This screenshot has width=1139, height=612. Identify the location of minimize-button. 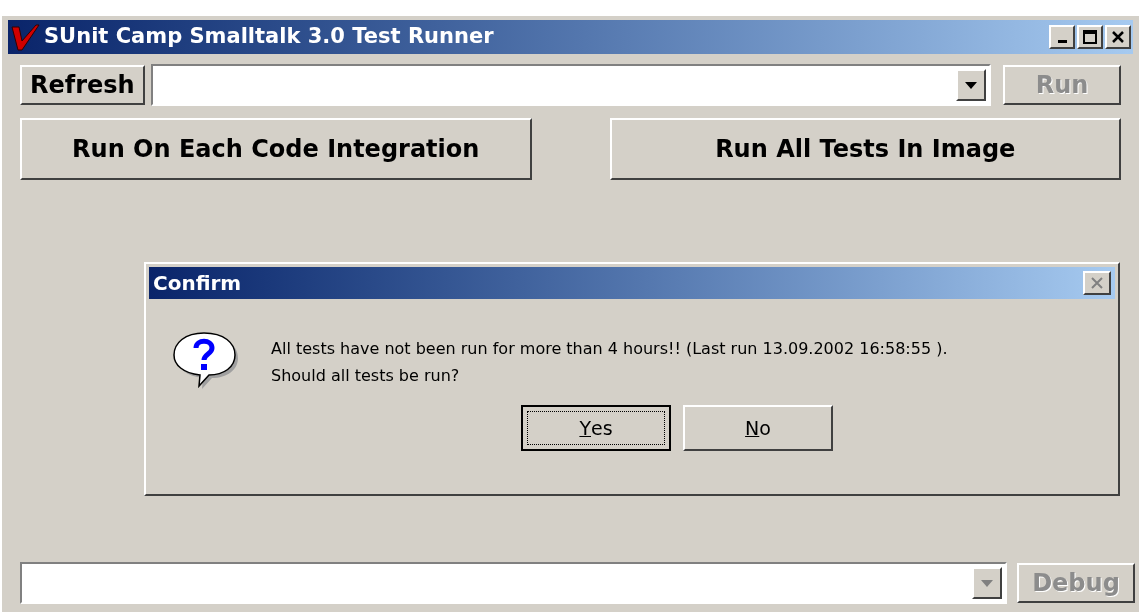
(1062, 37).